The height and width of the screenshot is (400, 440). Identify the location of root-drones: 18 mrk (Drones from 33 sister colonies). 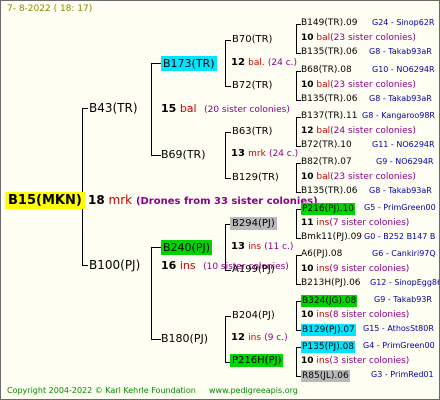
(203, 200).